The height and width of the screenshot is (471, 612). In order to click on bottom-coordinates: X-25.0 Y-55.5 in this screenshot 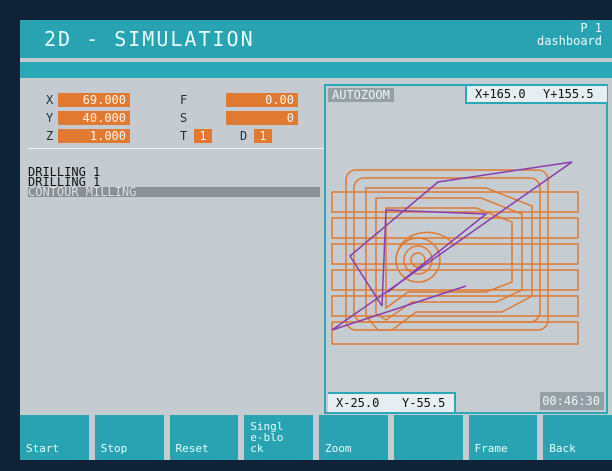, I will do `click(392, 402)`.